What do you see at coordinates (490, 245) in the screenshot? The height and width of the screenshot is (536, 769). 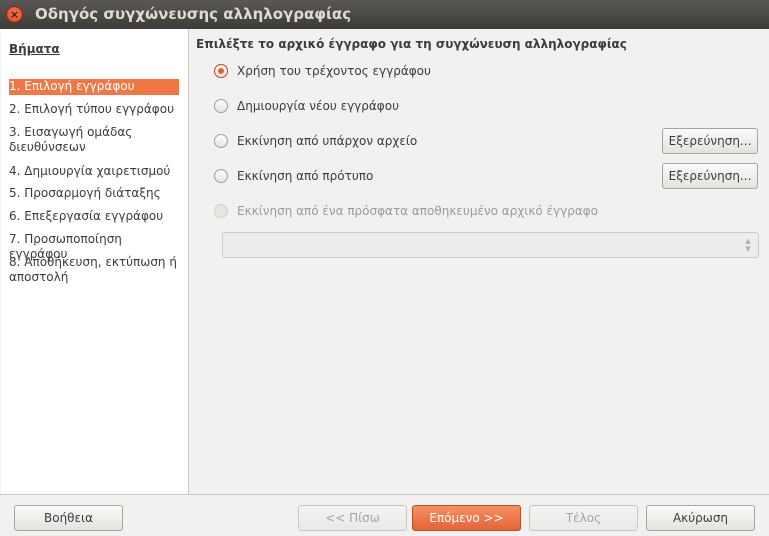 I see `recent-documents-combo: ▲ ▼` at bounding box center [490, 245].